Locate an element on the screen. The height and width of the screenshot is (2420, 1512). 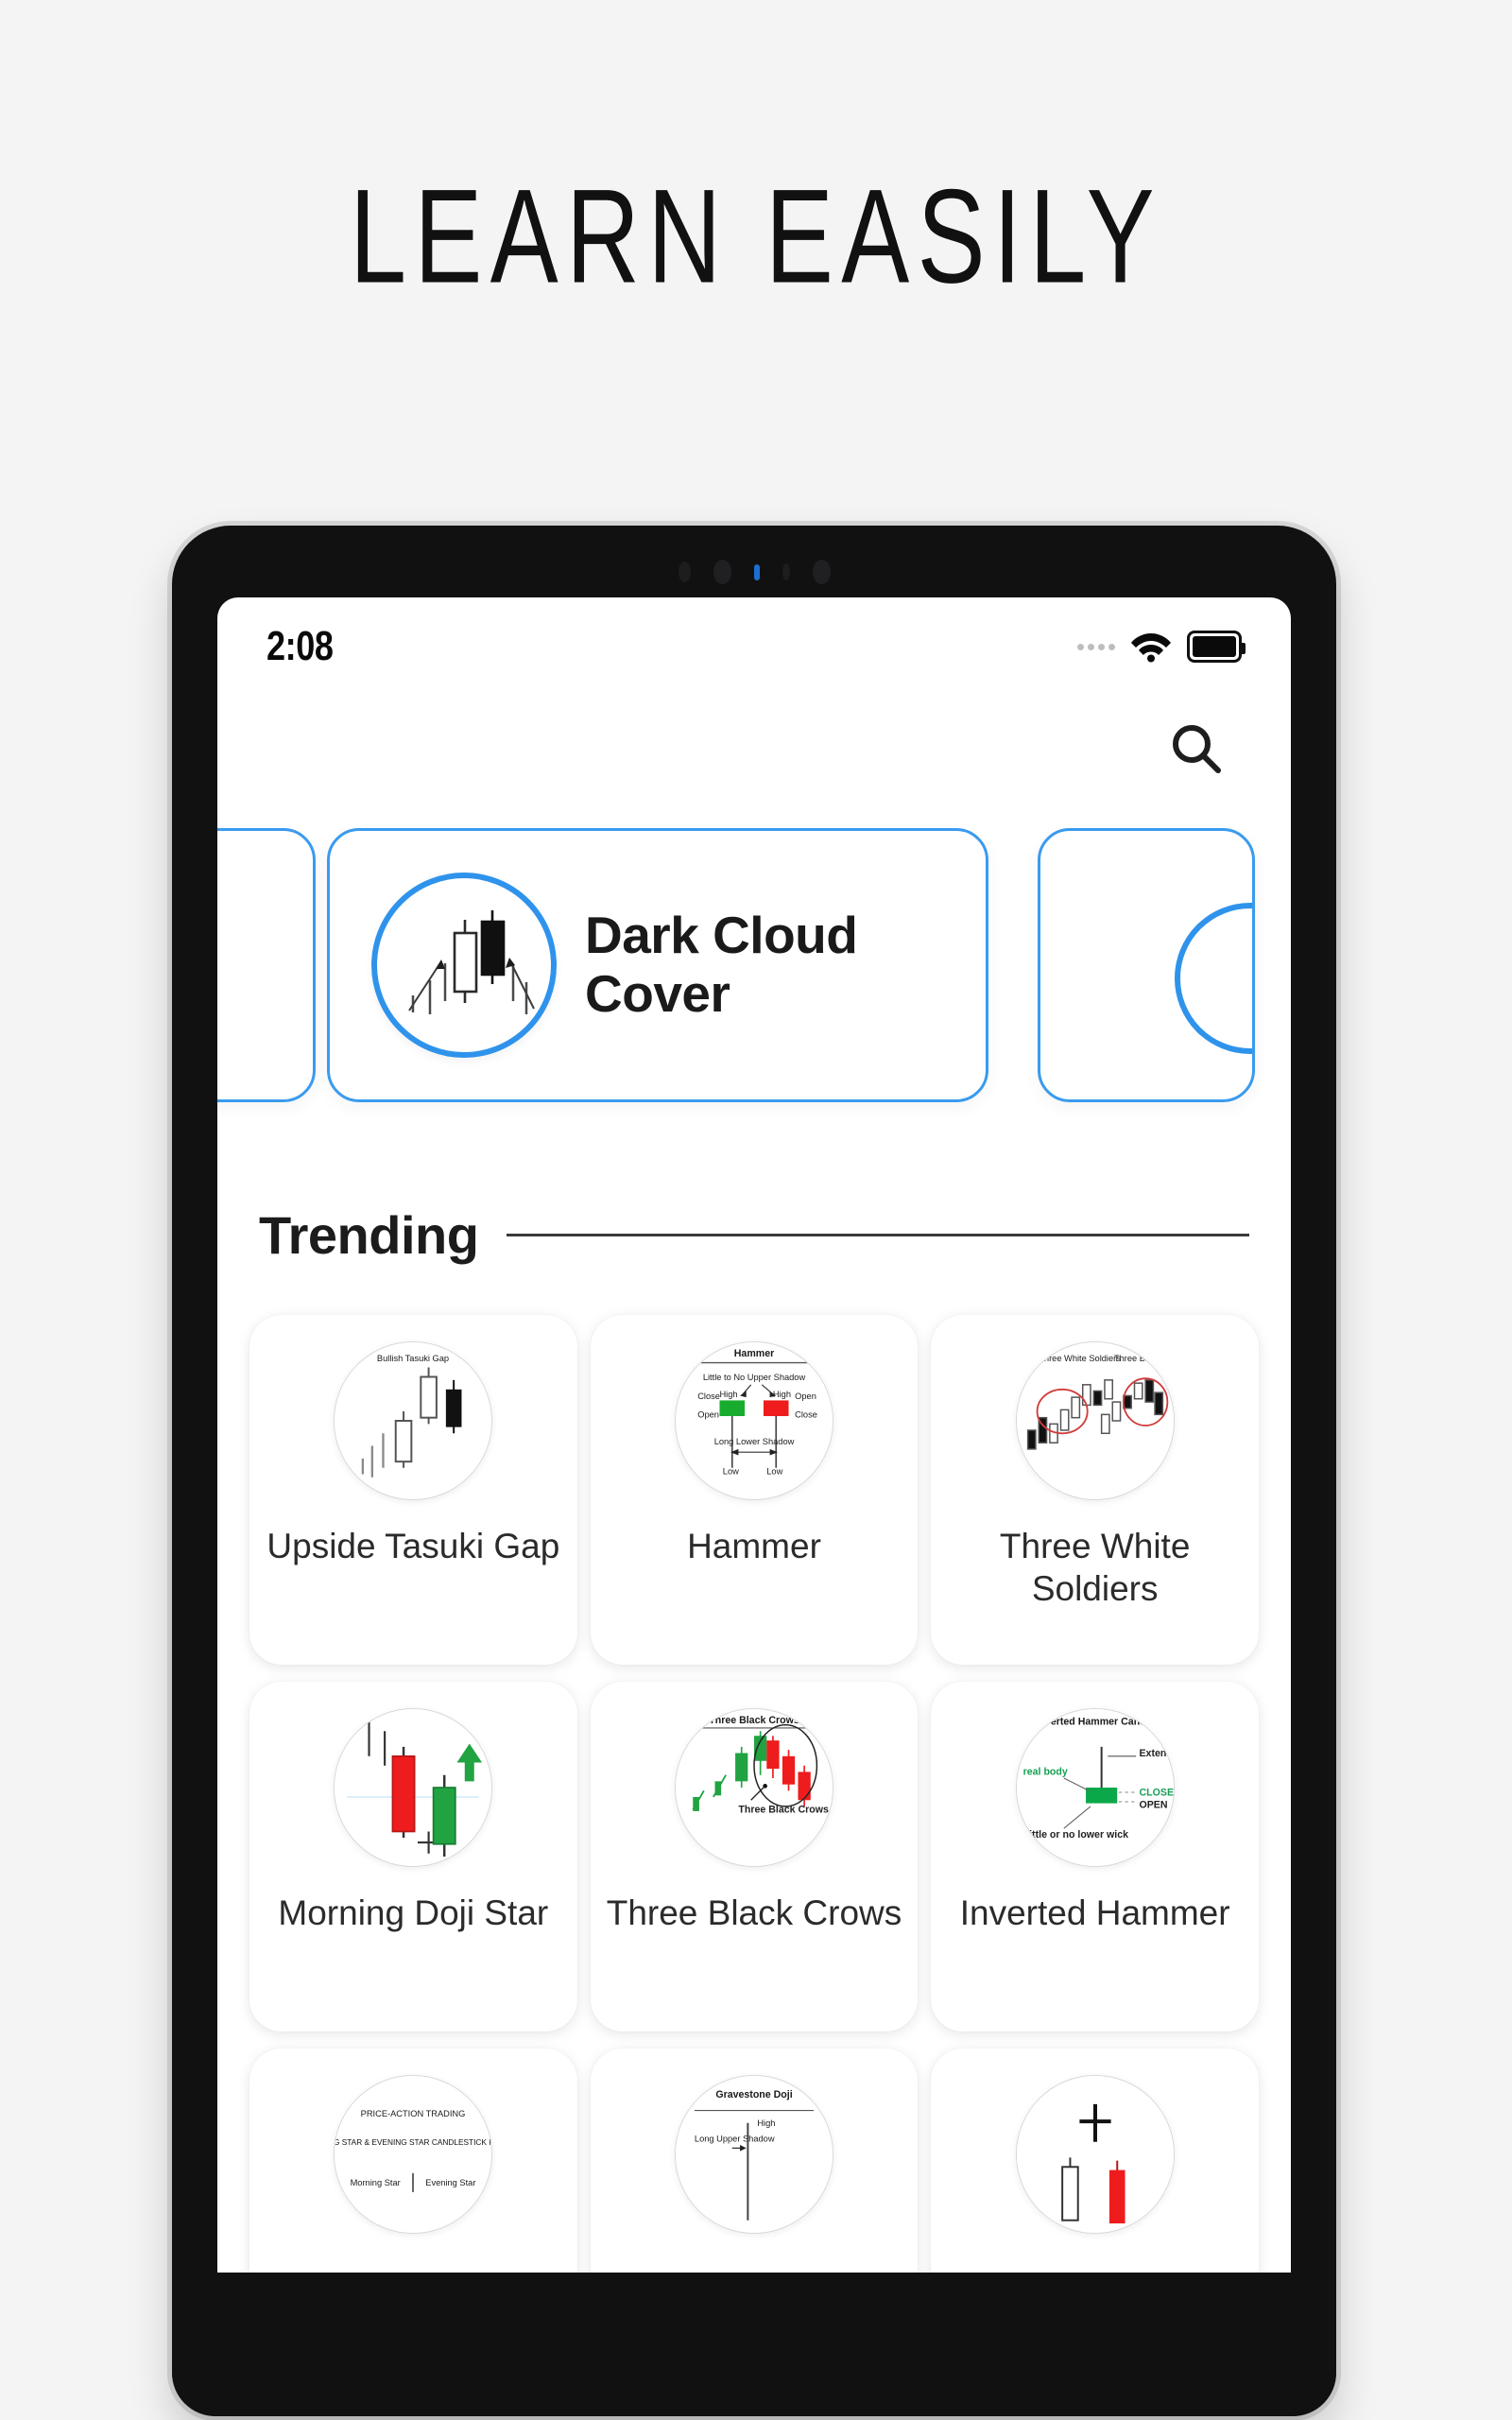
list-item-label: Morning Doji Star is located at coordinates (413, 1912).